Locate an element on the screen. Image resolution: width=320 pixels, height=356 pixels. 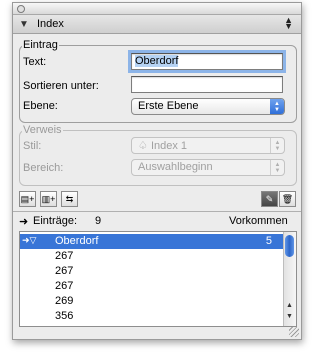
style-popup-value: Index 1 is located at coordinates (169, 146).